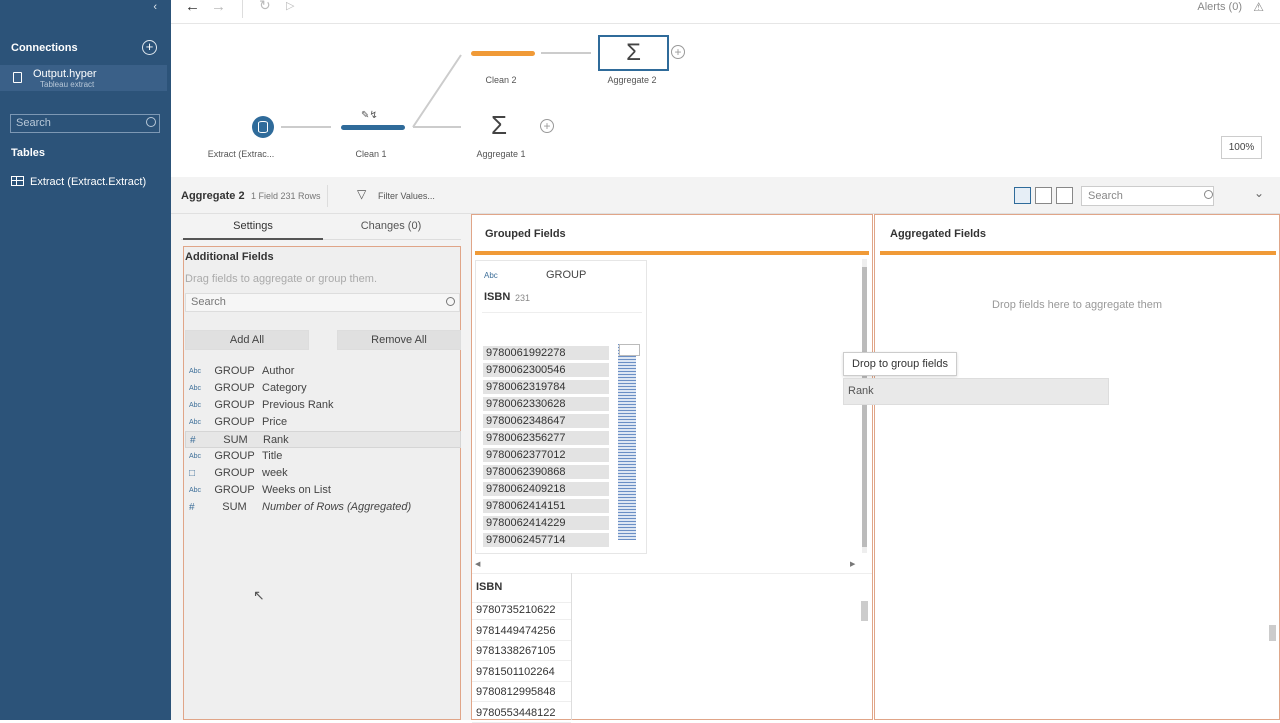 The width and height of the screenshot is (1280, 723). Describe the element at coordinates (247, 340) in the screenshot. I see `add-all-button: Add All` at that location.